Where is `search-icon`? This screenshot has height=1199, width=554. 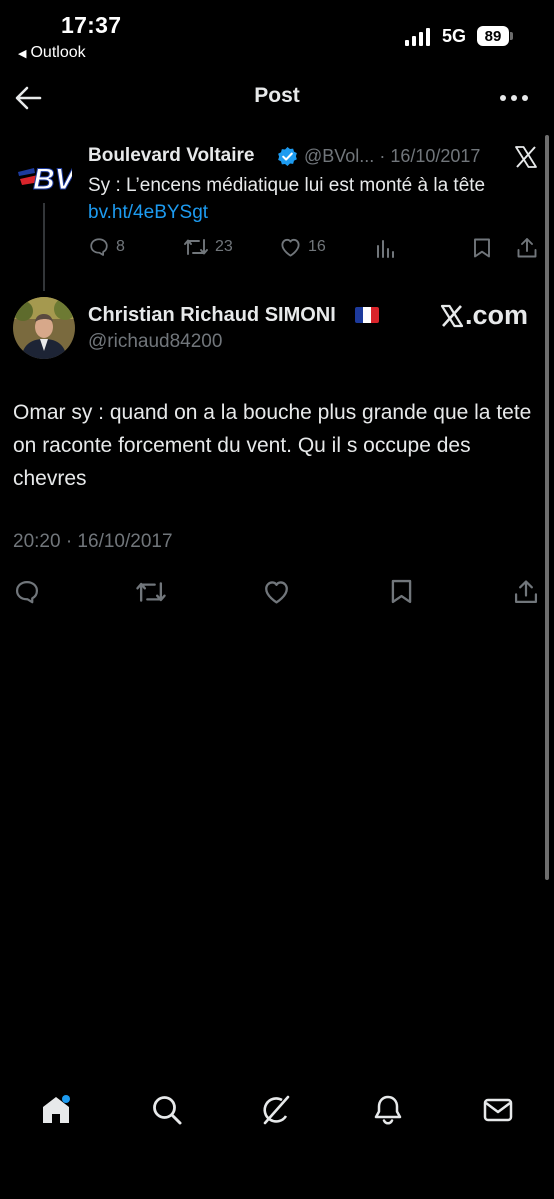 search-icon is located at coordinates (167, 1110).